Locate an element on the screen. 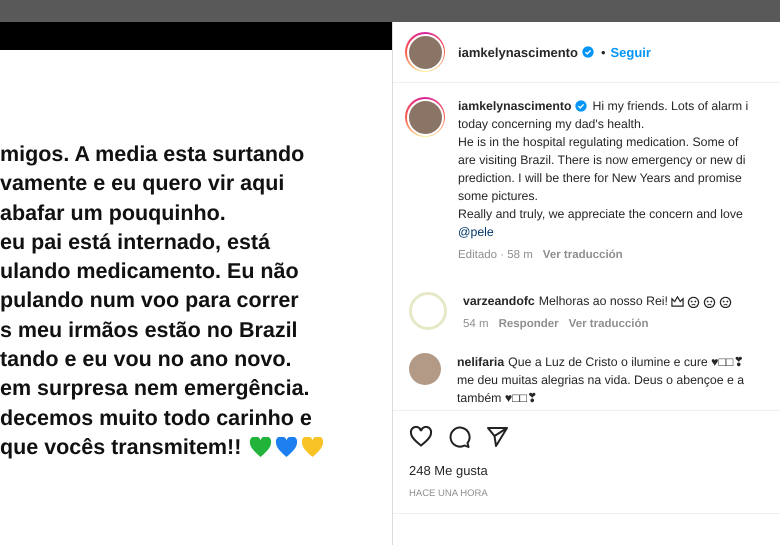 This screenshot has width=780, height=545. post-image-text: decemos muito todo carinho e is located at coordinates (156, 418).